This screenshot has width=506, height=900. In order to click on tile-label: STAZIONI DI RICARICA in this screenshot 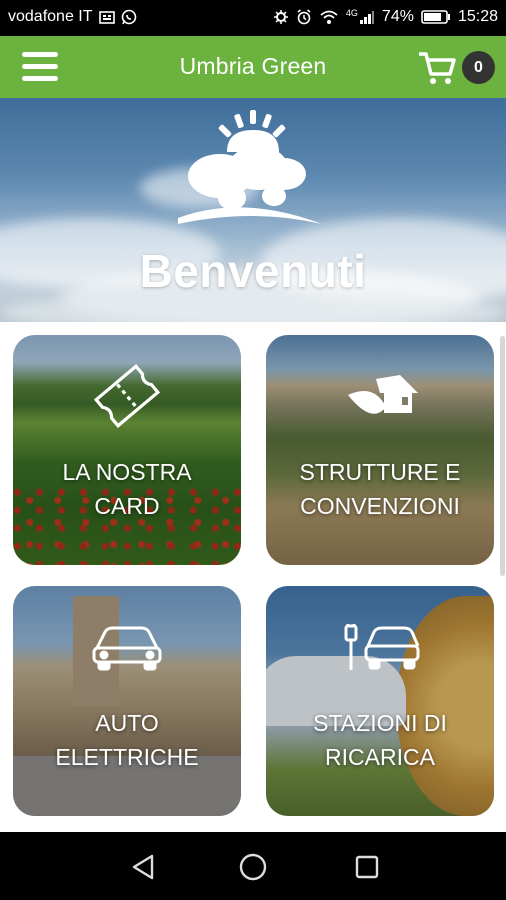, I will do `click(380, 740)`.